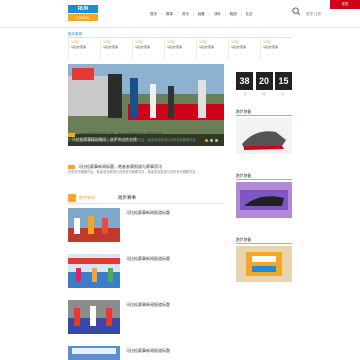  Describe the element at coordinates (217, 14) in the screenshot. I see `nav-item: 训练` at that location.